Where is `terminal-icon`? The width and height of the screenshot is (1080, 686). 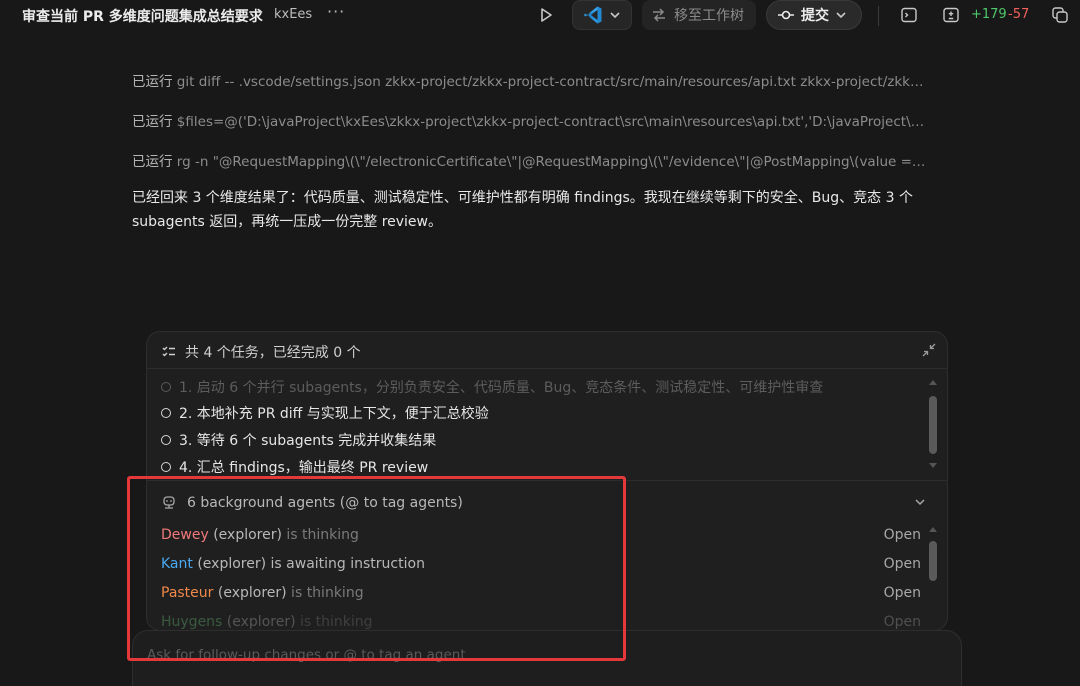
terminal-icon is located at coordinates (909, 15).